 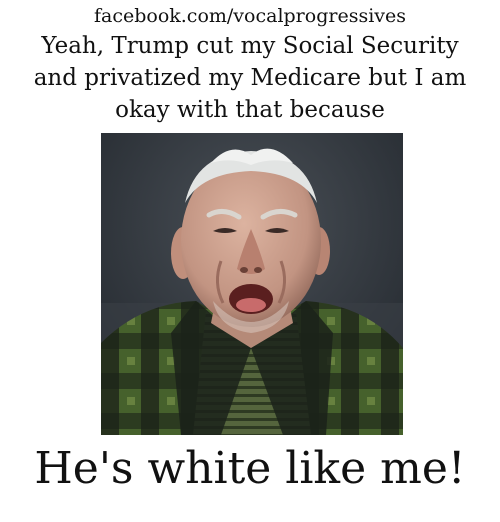 I want to click on top-caption-line-3: okay with that because, so click(x=250, y=110).